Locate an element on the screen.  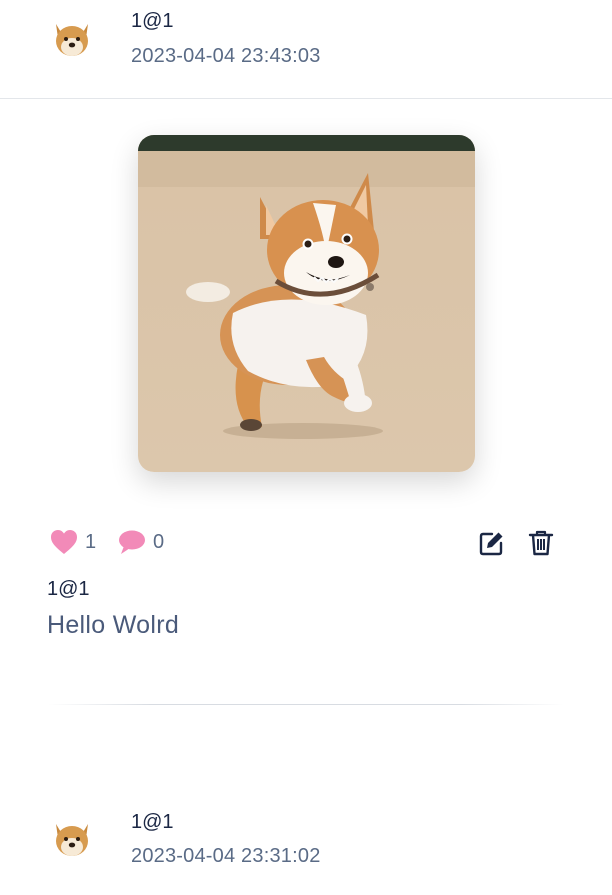
edit-button is located at coordinates (492, 543).